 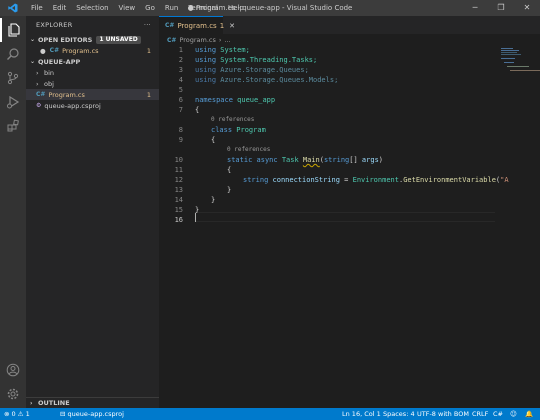 I want to click on line-number: 15, so click(x=178, y=210).